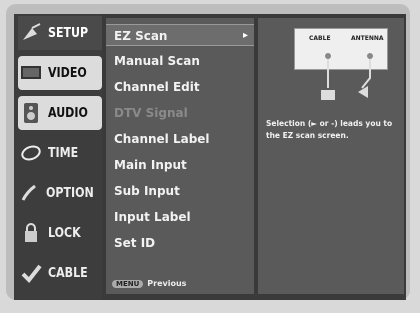  What do you see at coordinates (162, 139) in the screenshot?
I see `menu-item-label: Channel Label` at bounding box center [162, 139].